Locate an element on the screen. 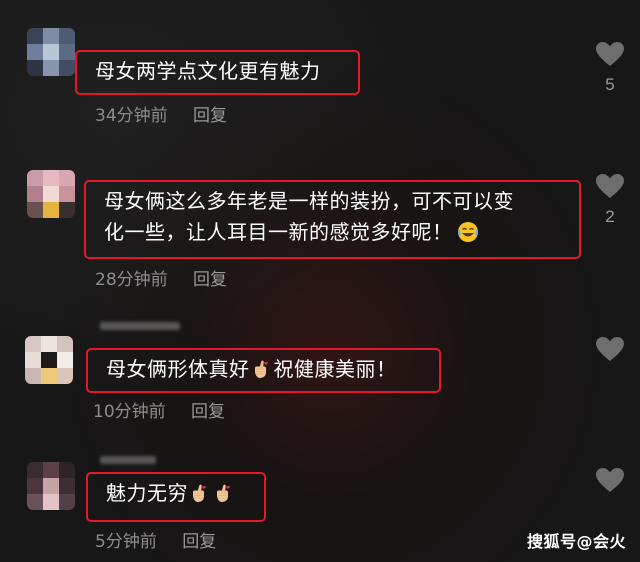 This screenshot has height=562, width=640. comment-text-line: 化一些，让人耳目一新的感觉多好呢！ is located at coordinates (336, 232).